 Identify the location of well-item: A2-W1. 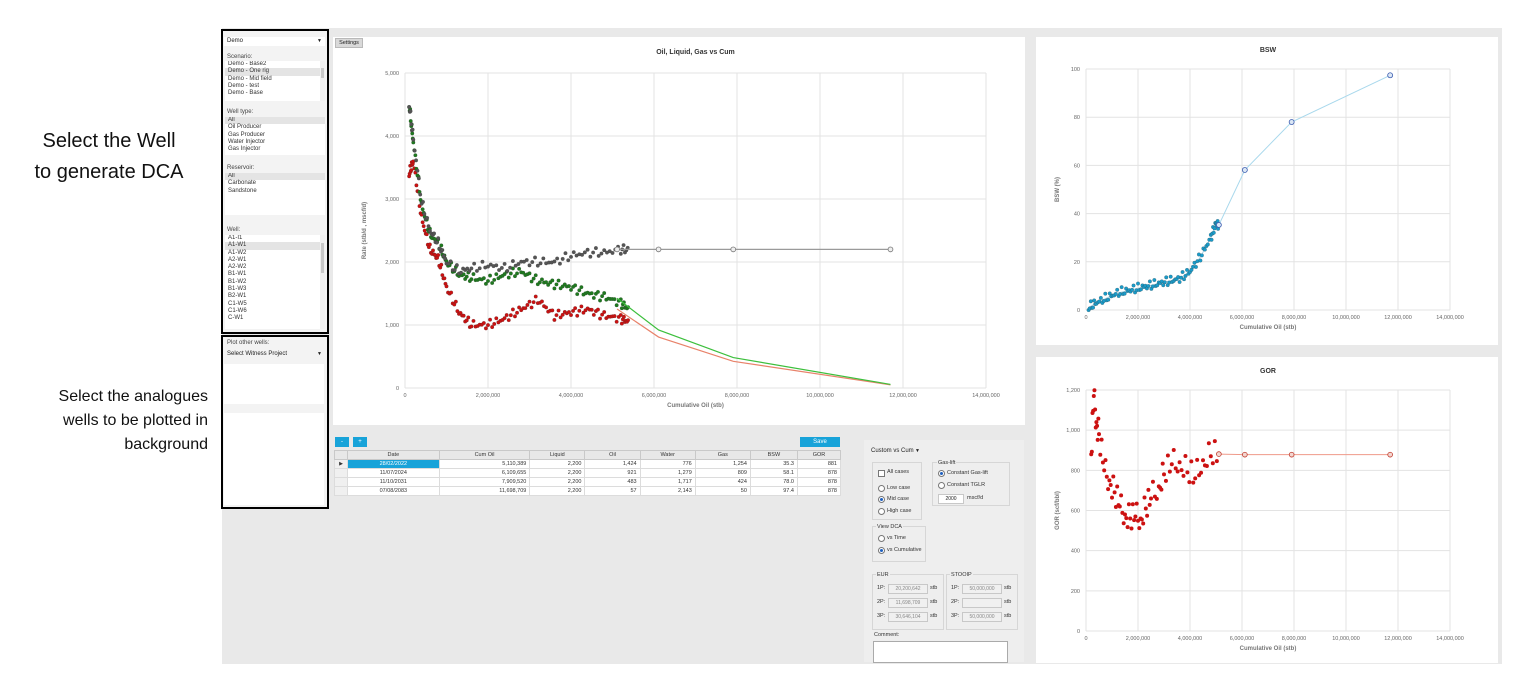
(275, 260).